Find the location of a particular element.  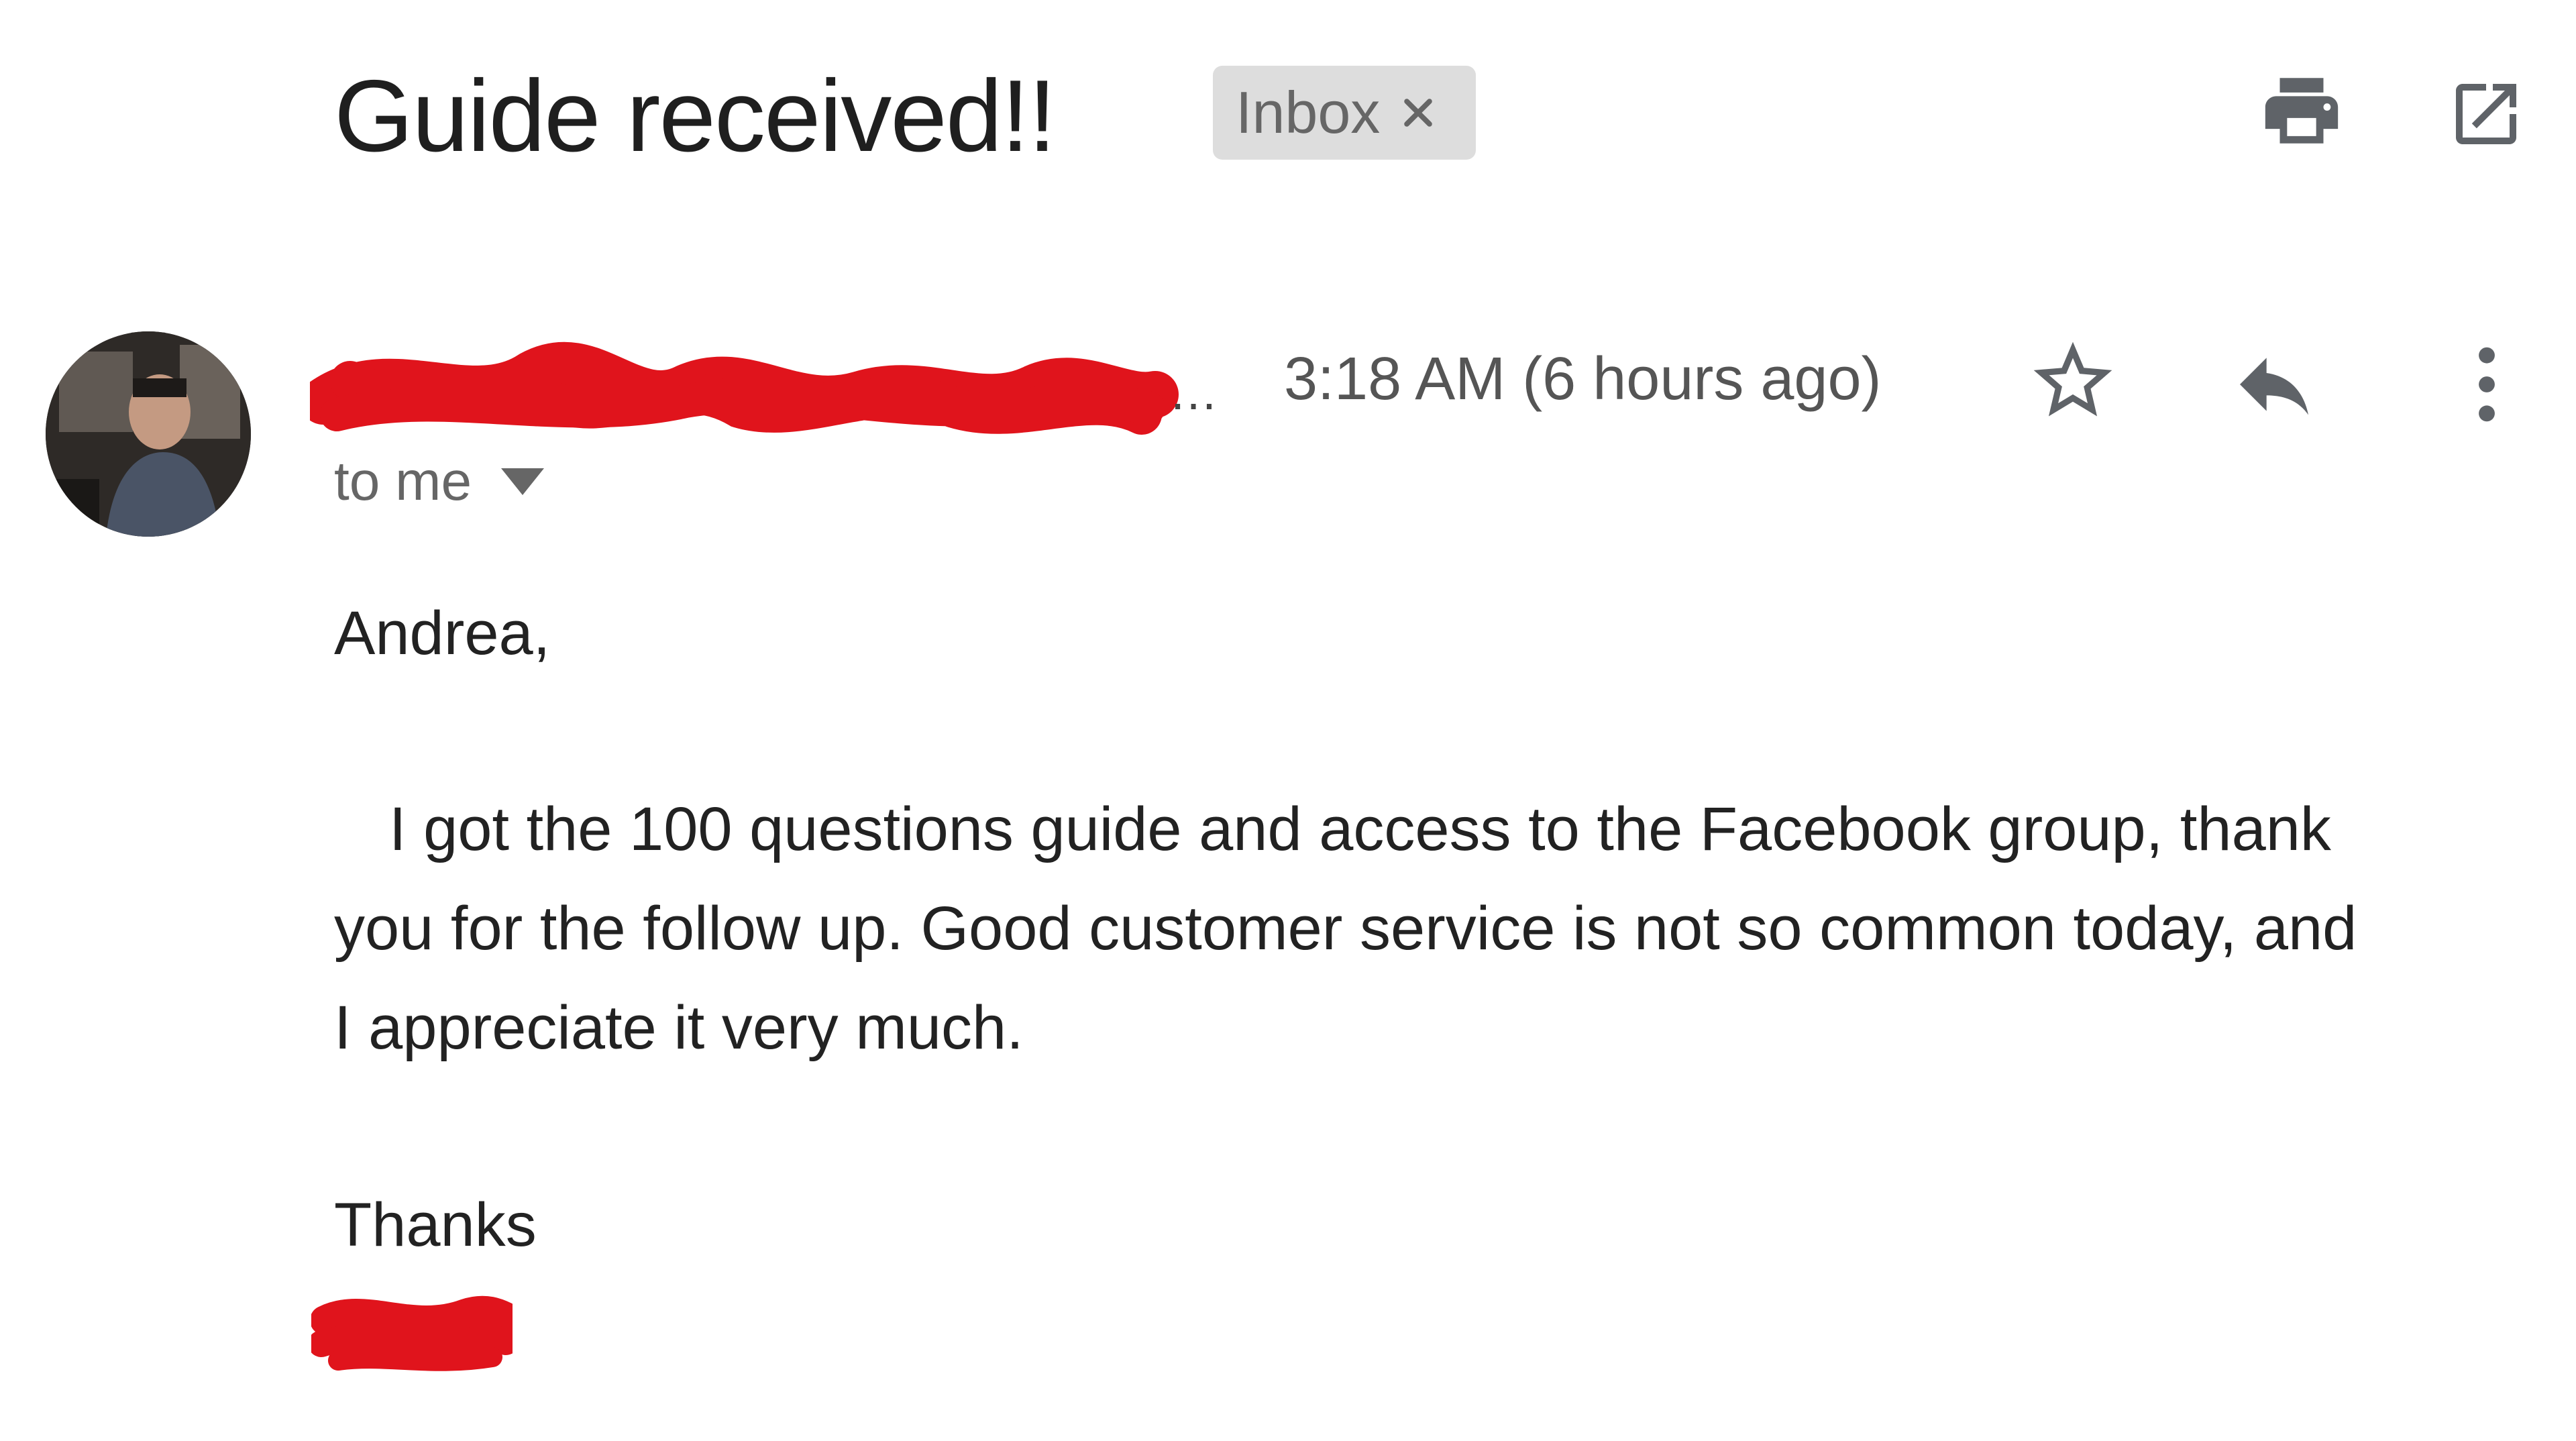

sender-avatar is located at coordinates (148, 434).